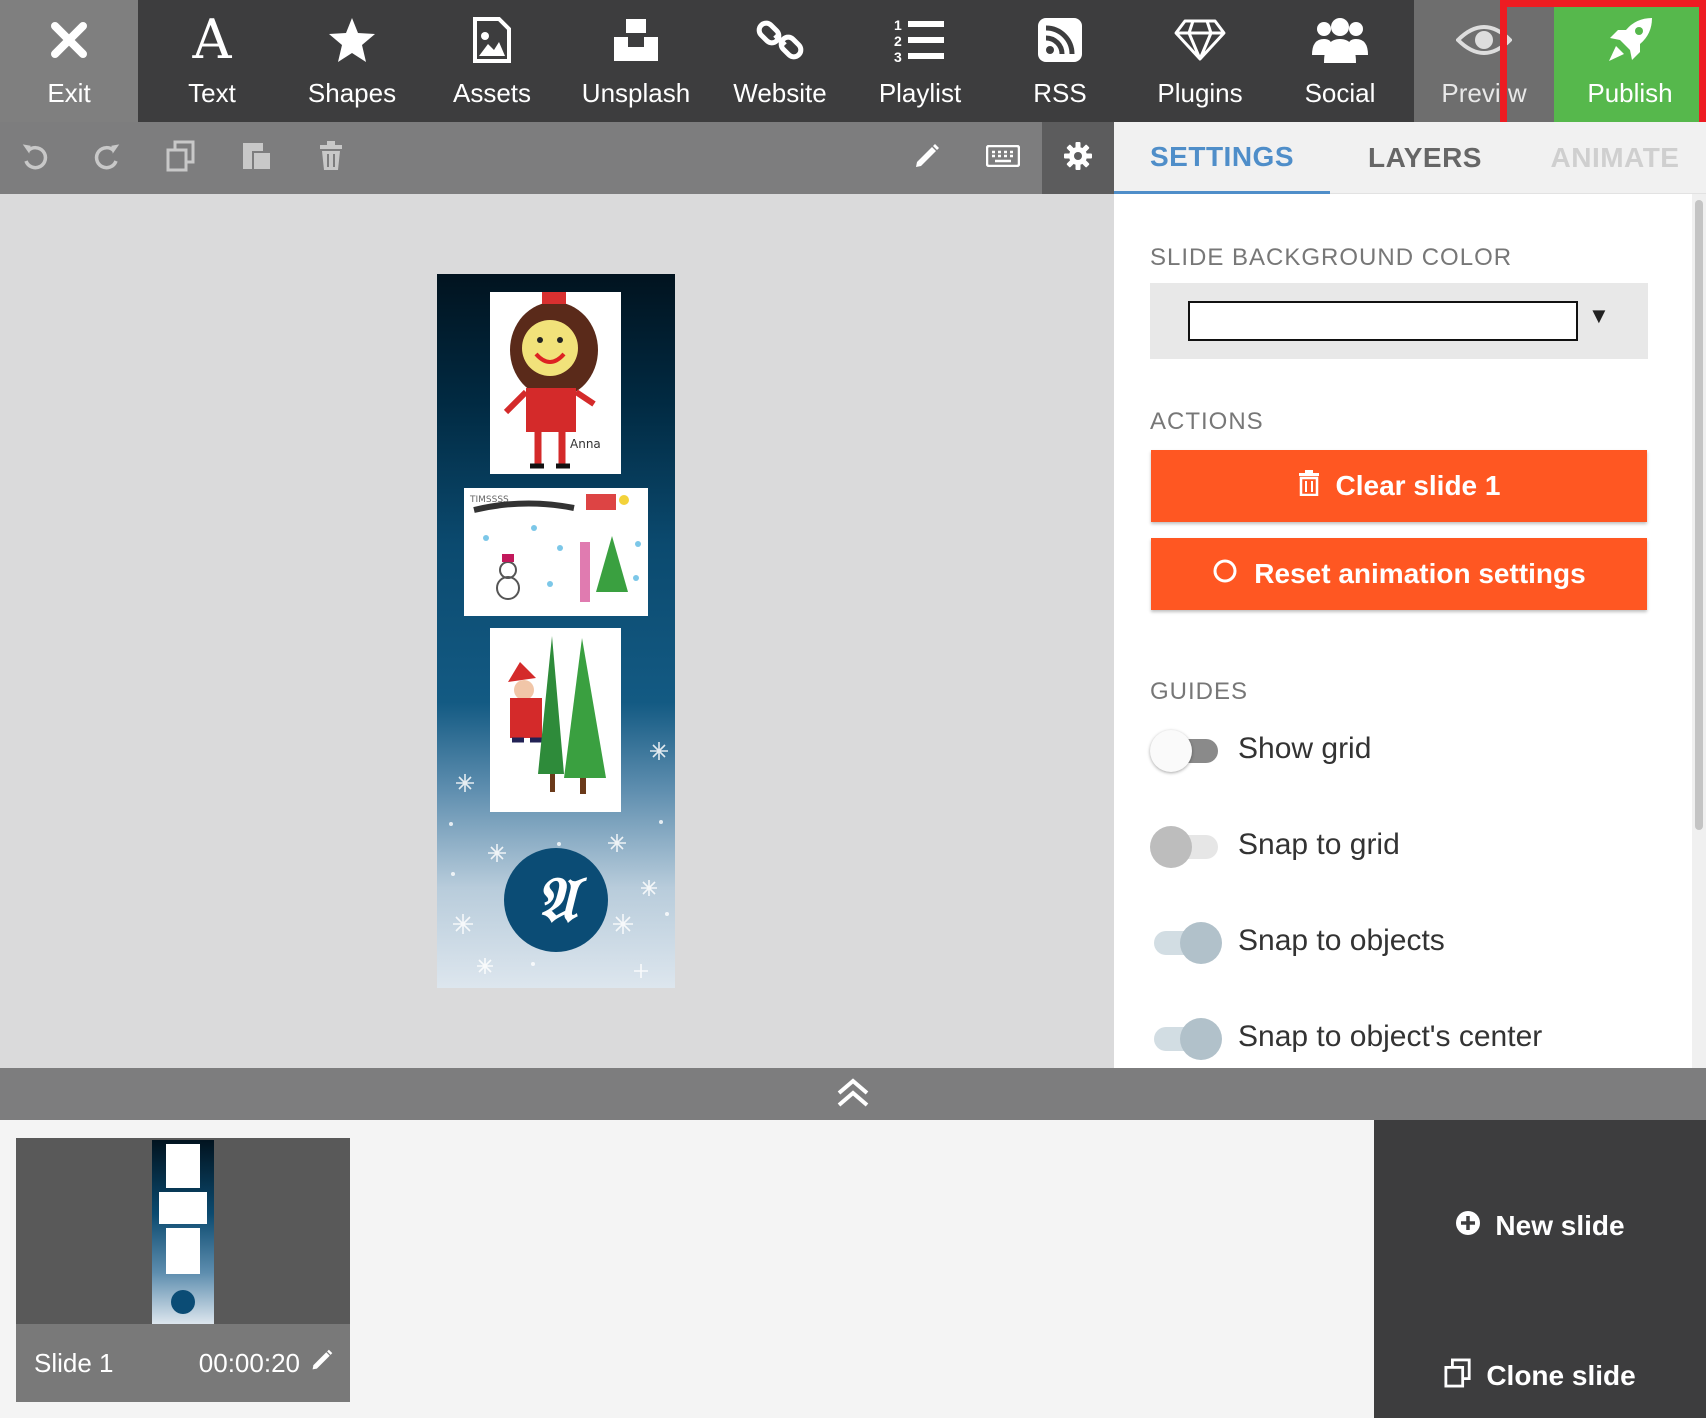 This screenshot has width=1706, height=1418. What do you see at coordinates (1699, 515) in the screenshot?
I see `scroll-thumb` at bounding box center [1699, 515].